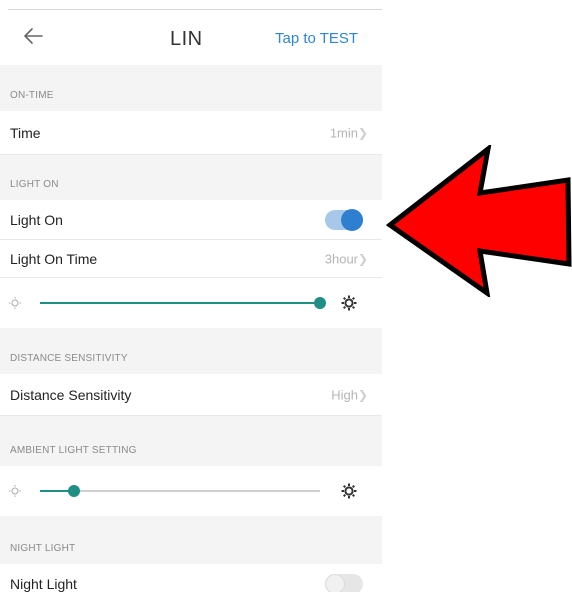 The image size is (572, 592). I want to click on row-light-on-time: Light On Time 3hour ❯, so click(191, 259).